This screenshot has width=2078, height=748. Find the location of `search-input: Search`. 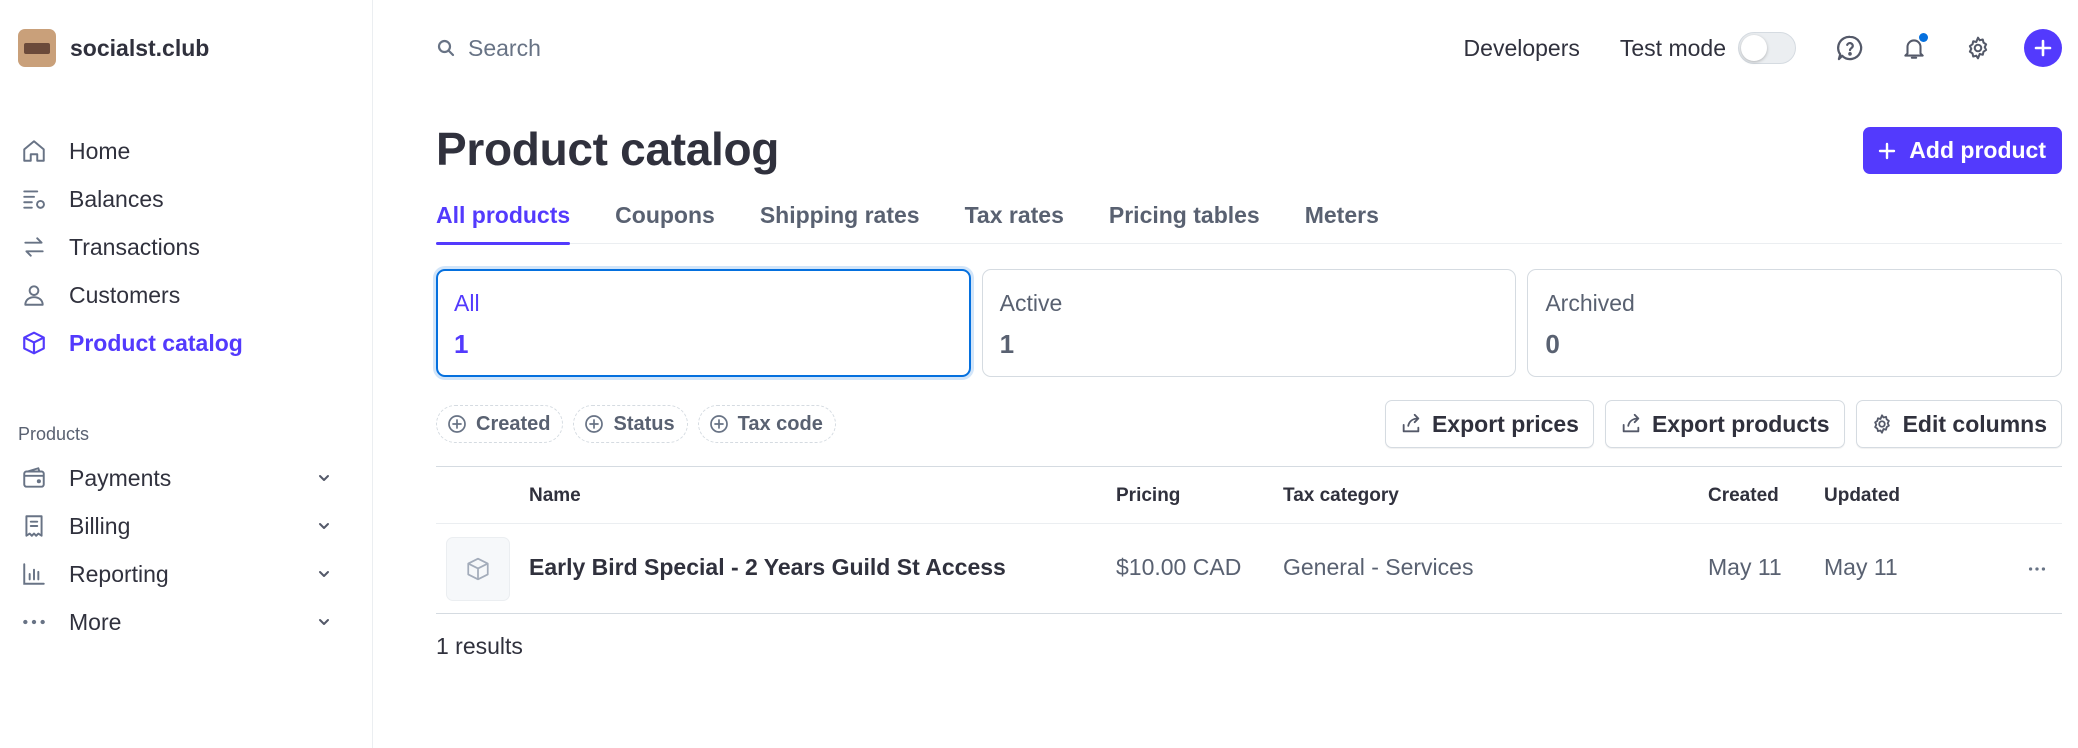

search-input: Search is located at coordinates (488, 48).